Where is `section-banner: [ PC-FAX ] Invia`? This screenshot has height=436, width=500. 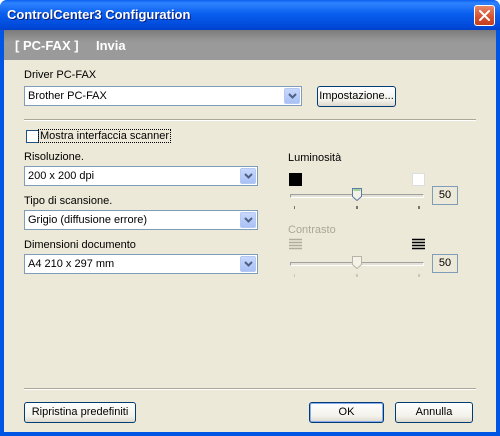 section-banner: [ PC-FAX ] Invia is located at coordinates (250, 45).